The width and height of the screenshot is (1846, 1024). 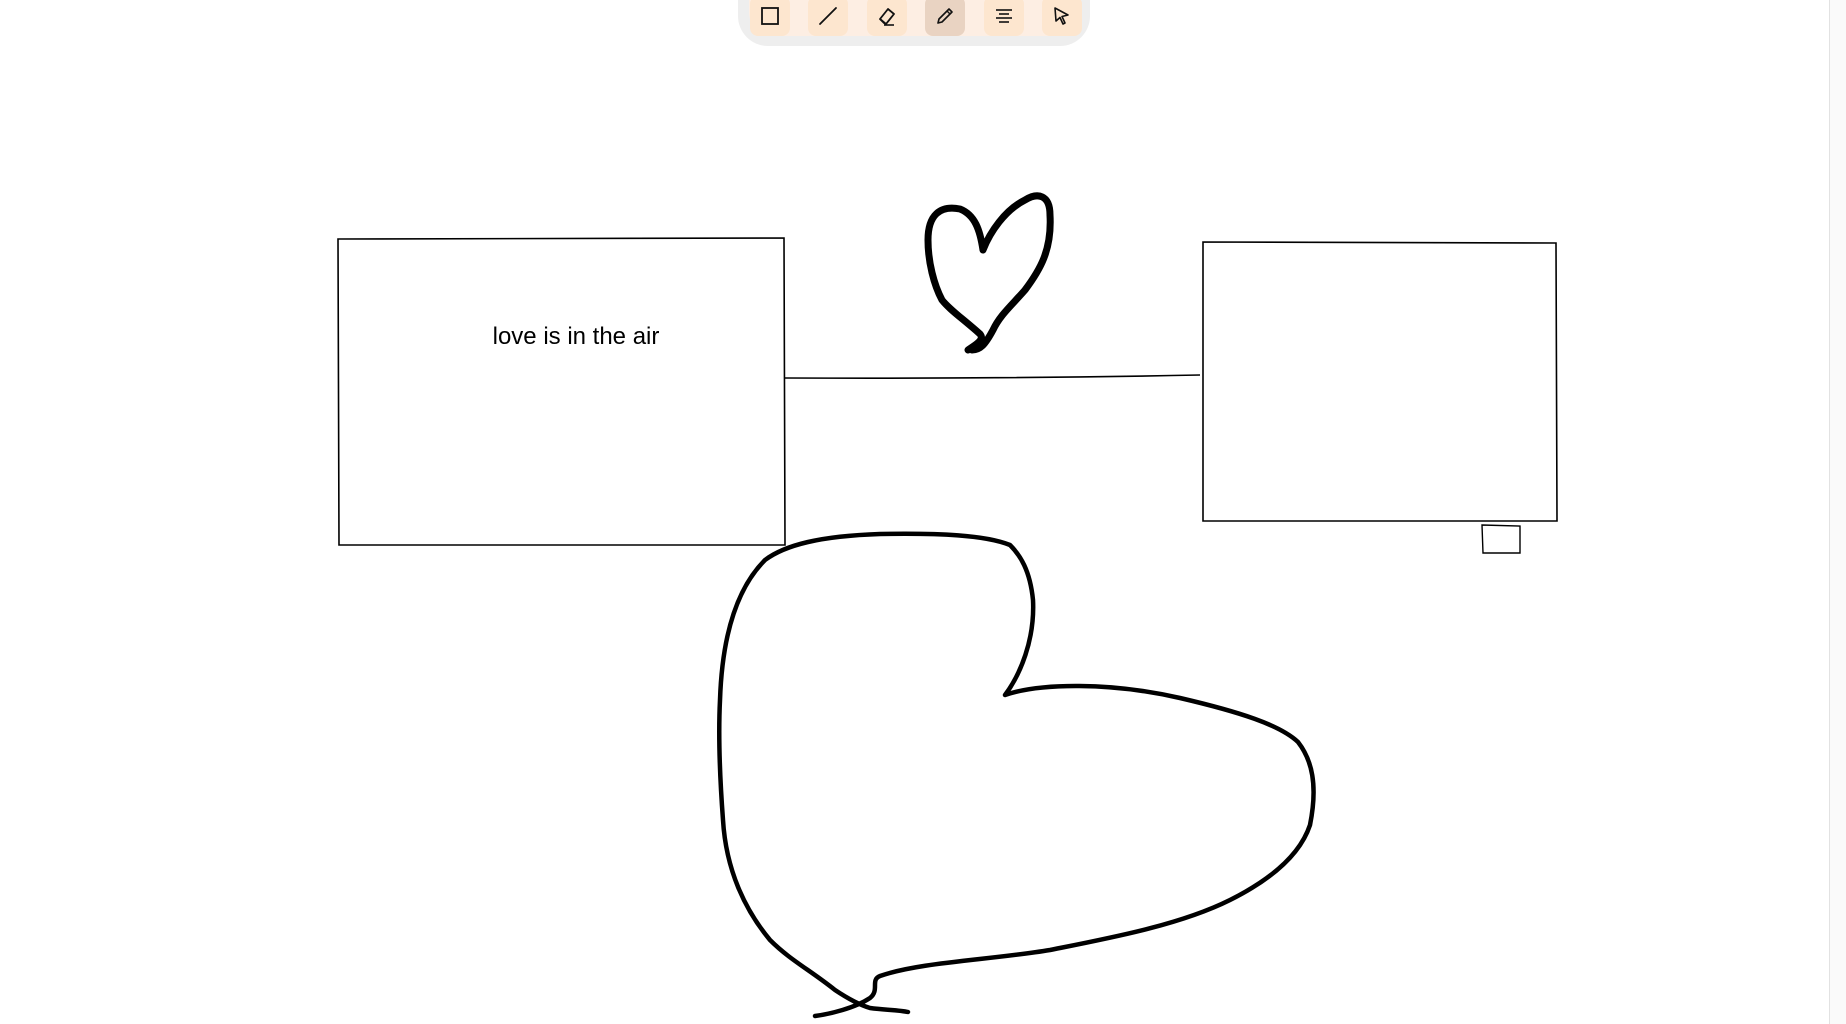 What do you see at coordinates (1501, 539) in the screenshot?
I see `small-rectangle` at bounding box center [1501, 539].